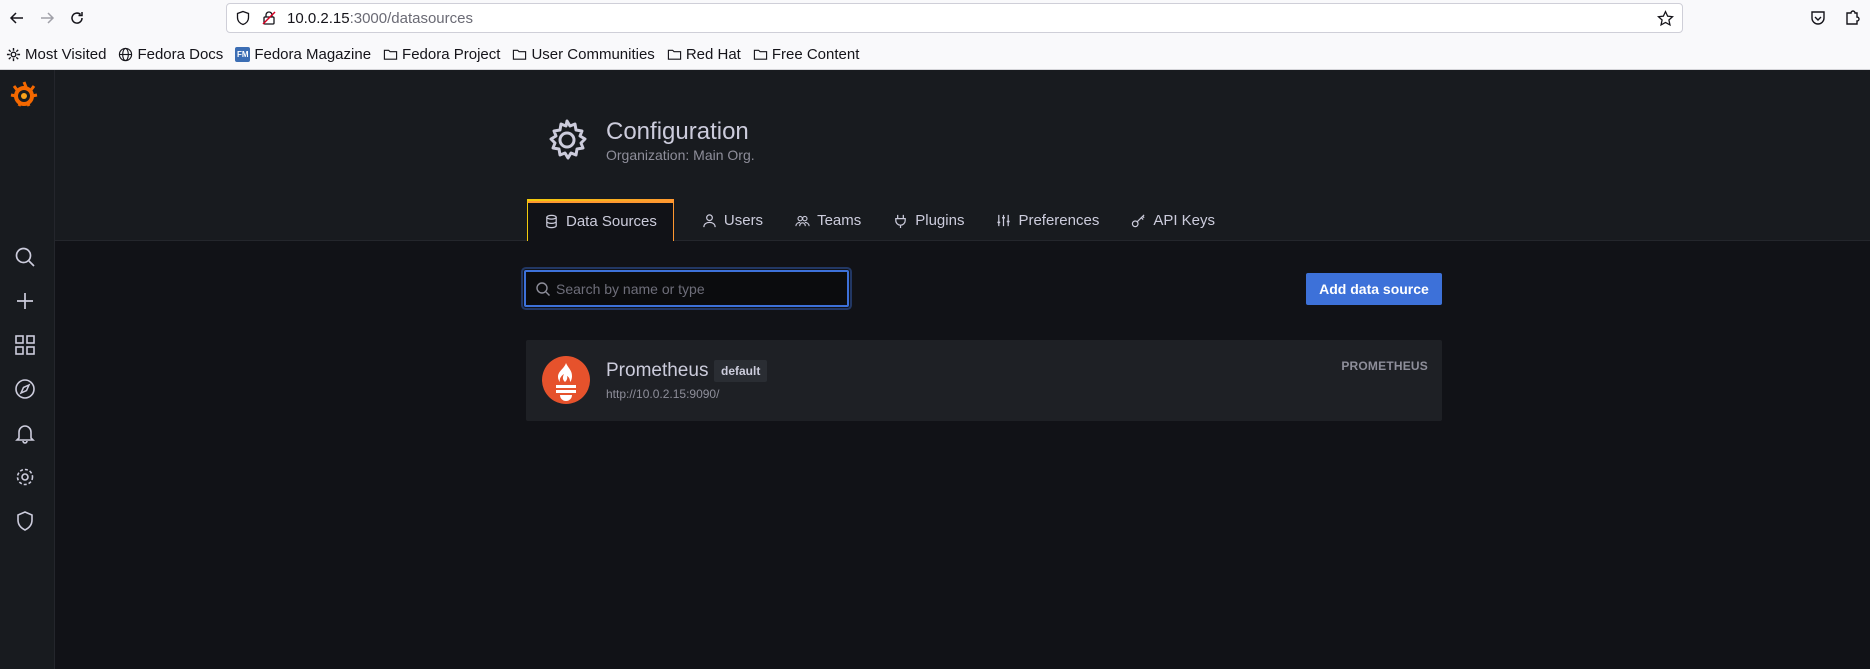 The image size is (1870, 669). I want to click on bell-icon, so click(25, 434).